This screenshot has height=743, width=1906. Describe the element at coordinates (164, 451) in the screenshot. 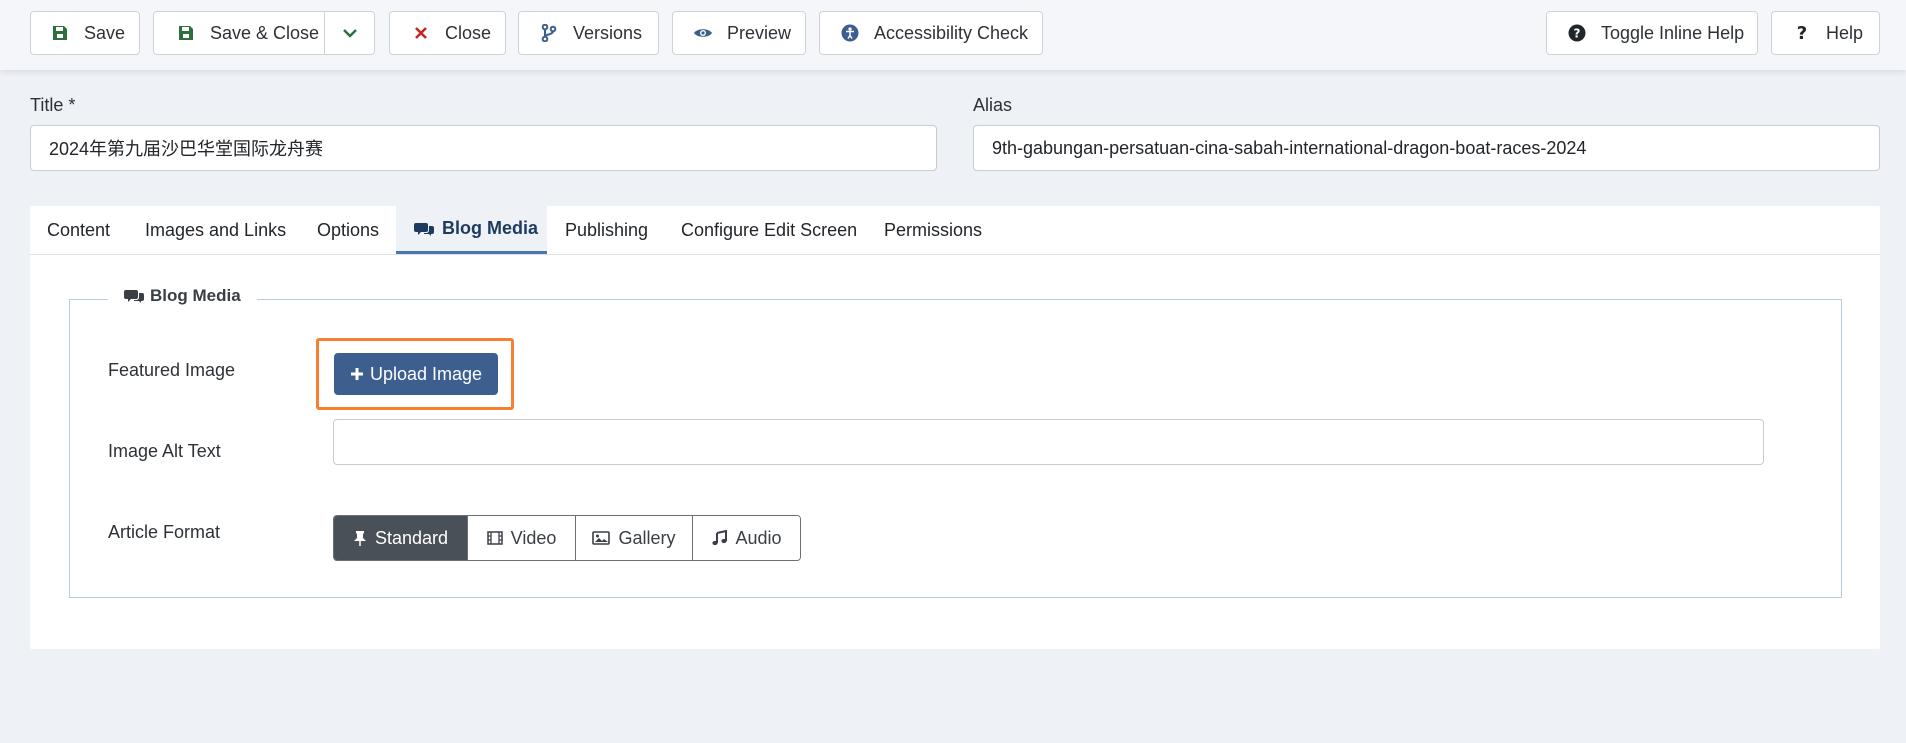

I see `image-alt-text-label: Image Alt Text` at that location.